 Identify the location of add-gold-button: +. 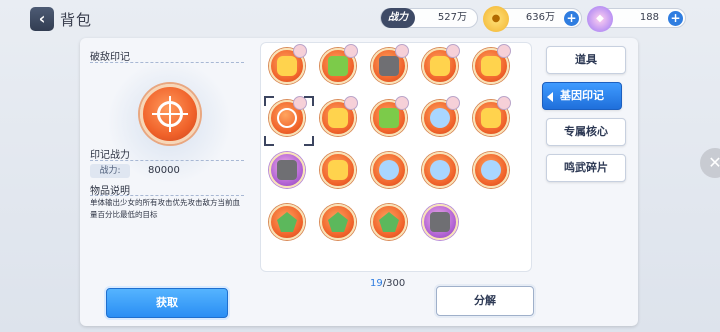
(571, 18).